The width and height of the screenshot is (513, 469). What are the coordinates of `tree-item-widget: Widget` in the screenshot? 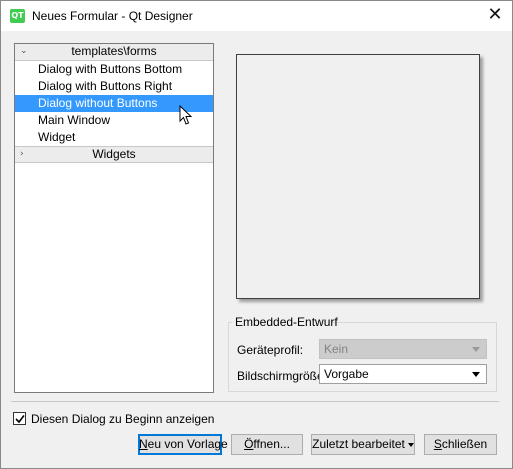 It's located at (114, 137).